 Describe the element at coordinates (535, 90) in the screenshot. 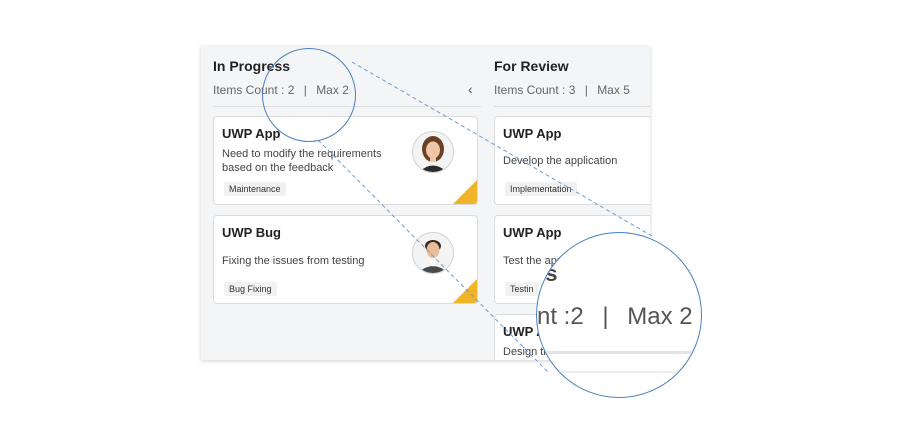

I see `items-count-label: Items Count : 3` at that location.